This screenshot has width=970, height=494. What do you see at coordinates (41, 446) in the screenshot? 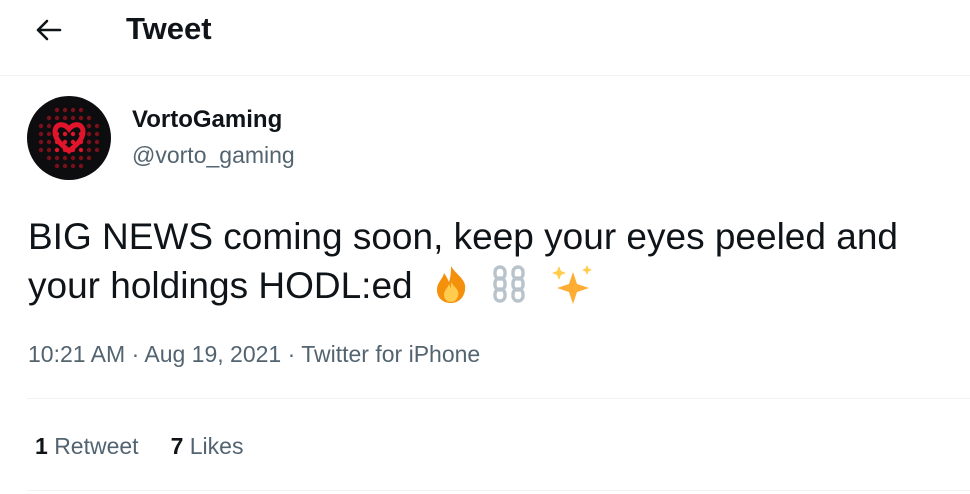
I see `retweets-count: 1` at bounding box center [41, 446].